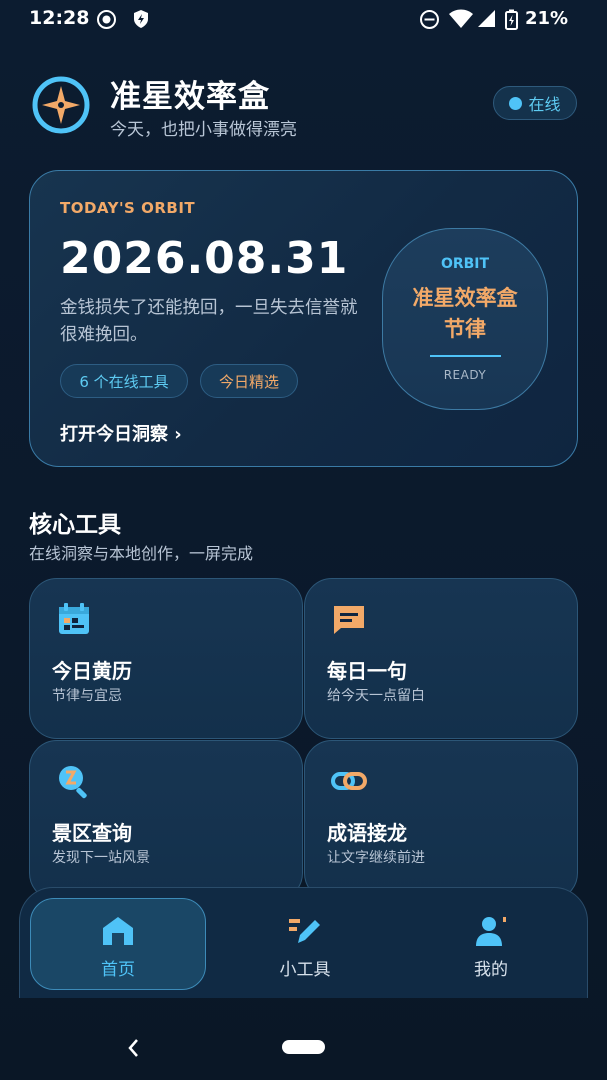 The image size is (607, 1080). Describe the element at coordinates (511, 19) in the screenshot. I see `battery-charging-icon` at that location.